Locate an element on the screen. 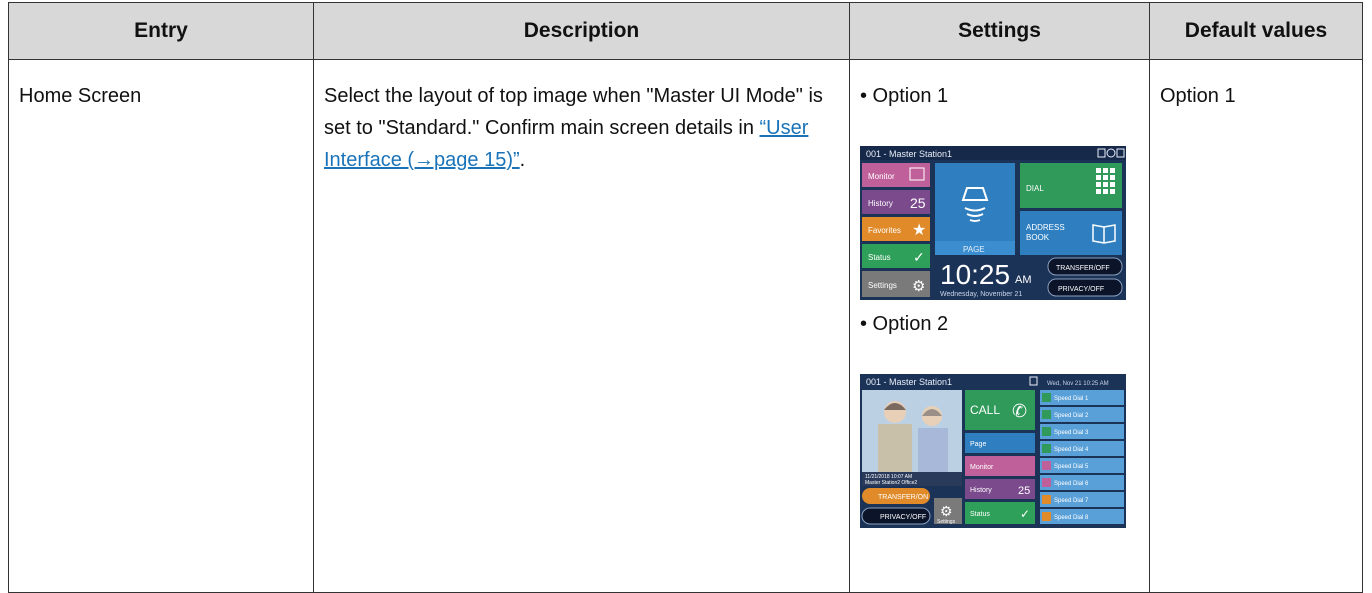 The height and width of the screenshot is (593, 1372). default-value: Option 1 is located at coordinates (1198, 96).